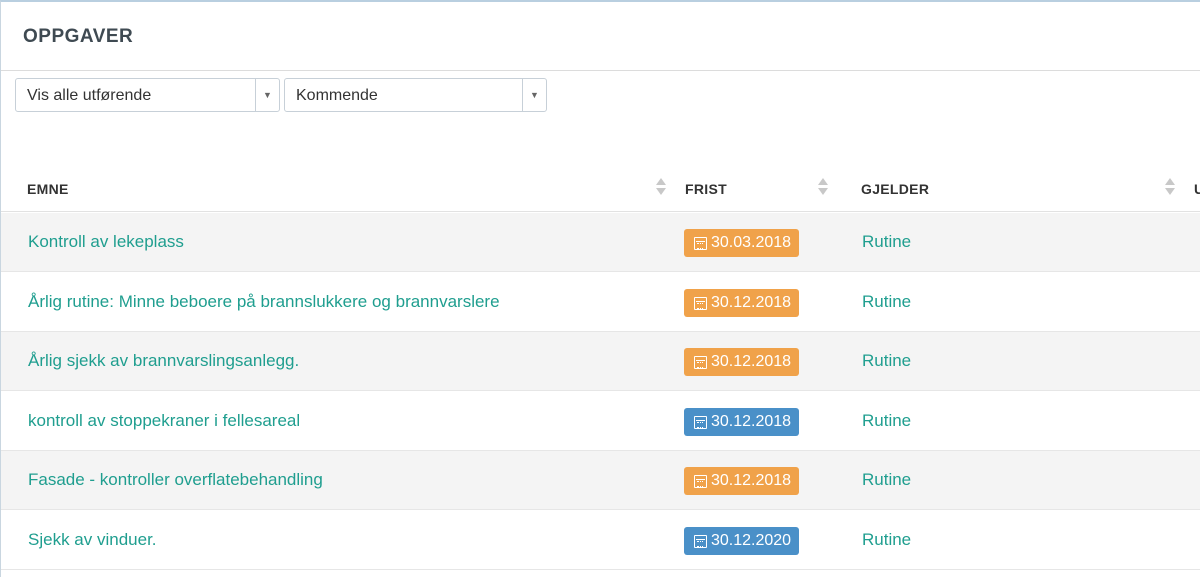 The width and height of the screenshot is (1200, 577). What do you see at coordinates (706, 189) in the screenshot?
I see `column-header-frist: FRIST` at bounding box center [706, 189].